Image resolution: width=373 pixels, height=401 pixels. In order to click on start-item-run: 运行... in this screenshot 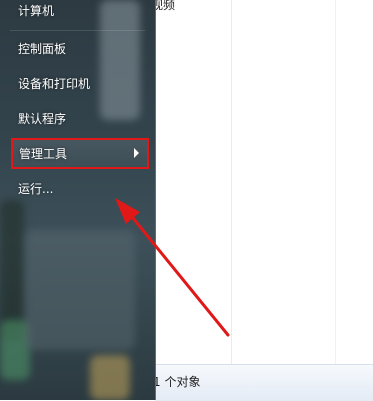, I will do `click(75, 188)`.